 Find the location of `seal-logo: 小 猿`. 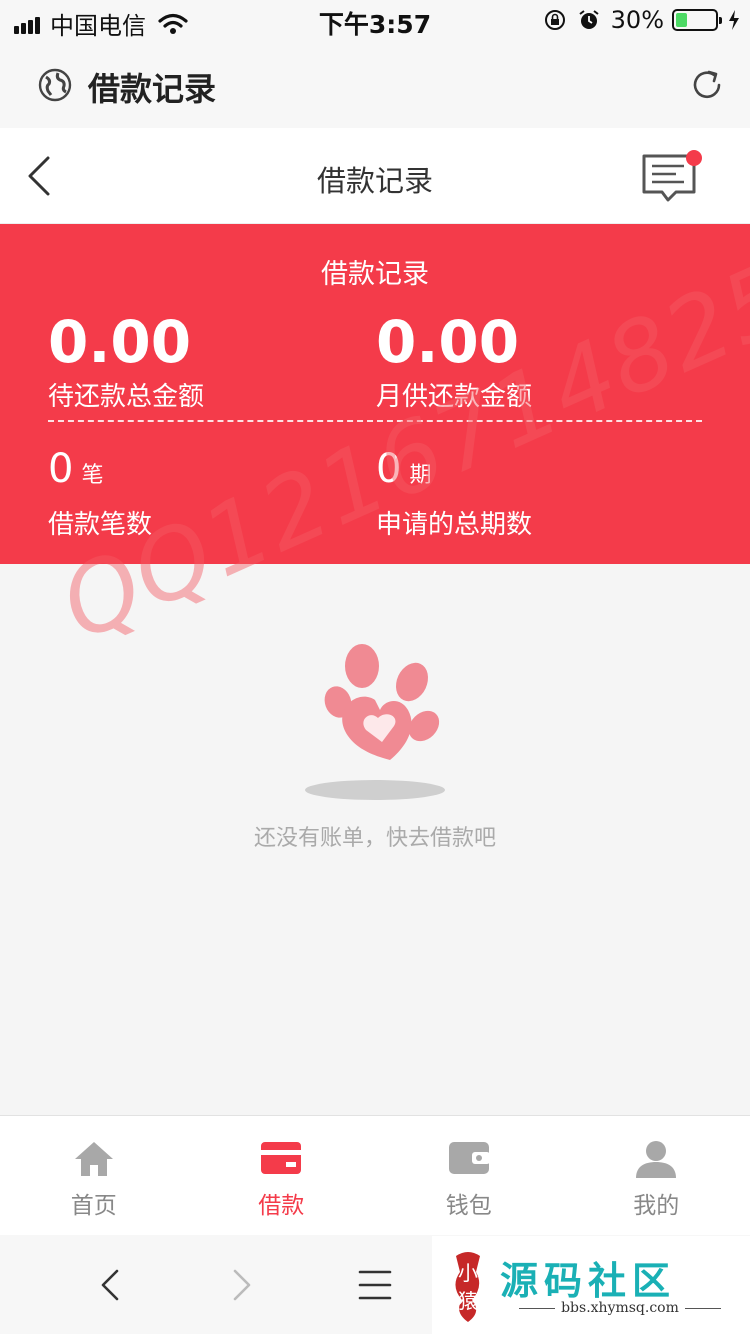

seal-logo: 小 猿 is located at coordinates (467, 1287).